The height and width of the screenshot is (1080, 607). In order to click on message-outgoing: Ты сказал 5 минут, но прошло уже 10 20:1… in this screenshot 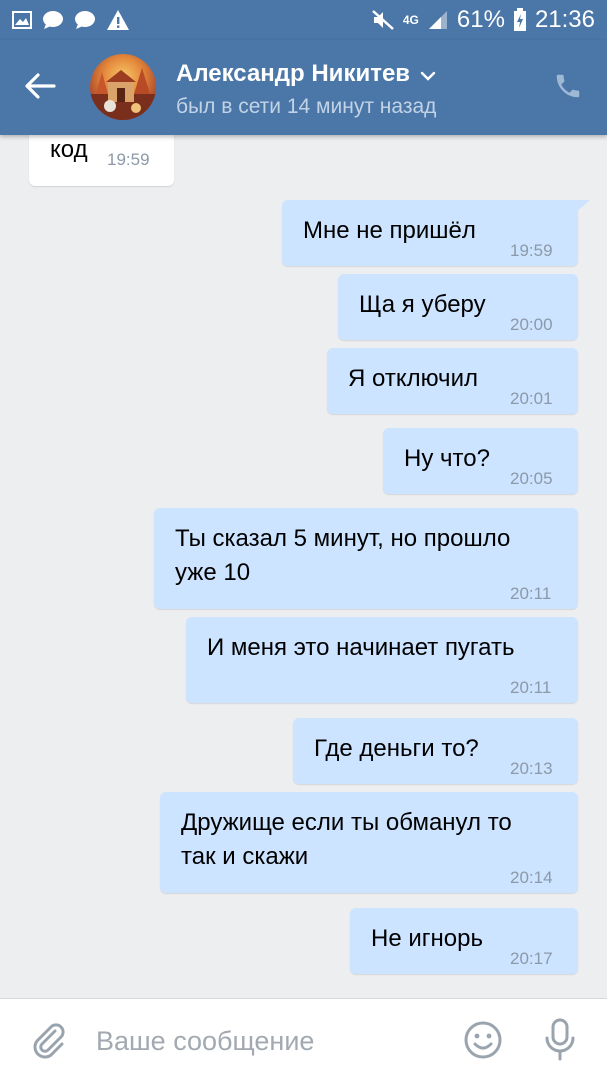, I will do `click(366, 558)`.